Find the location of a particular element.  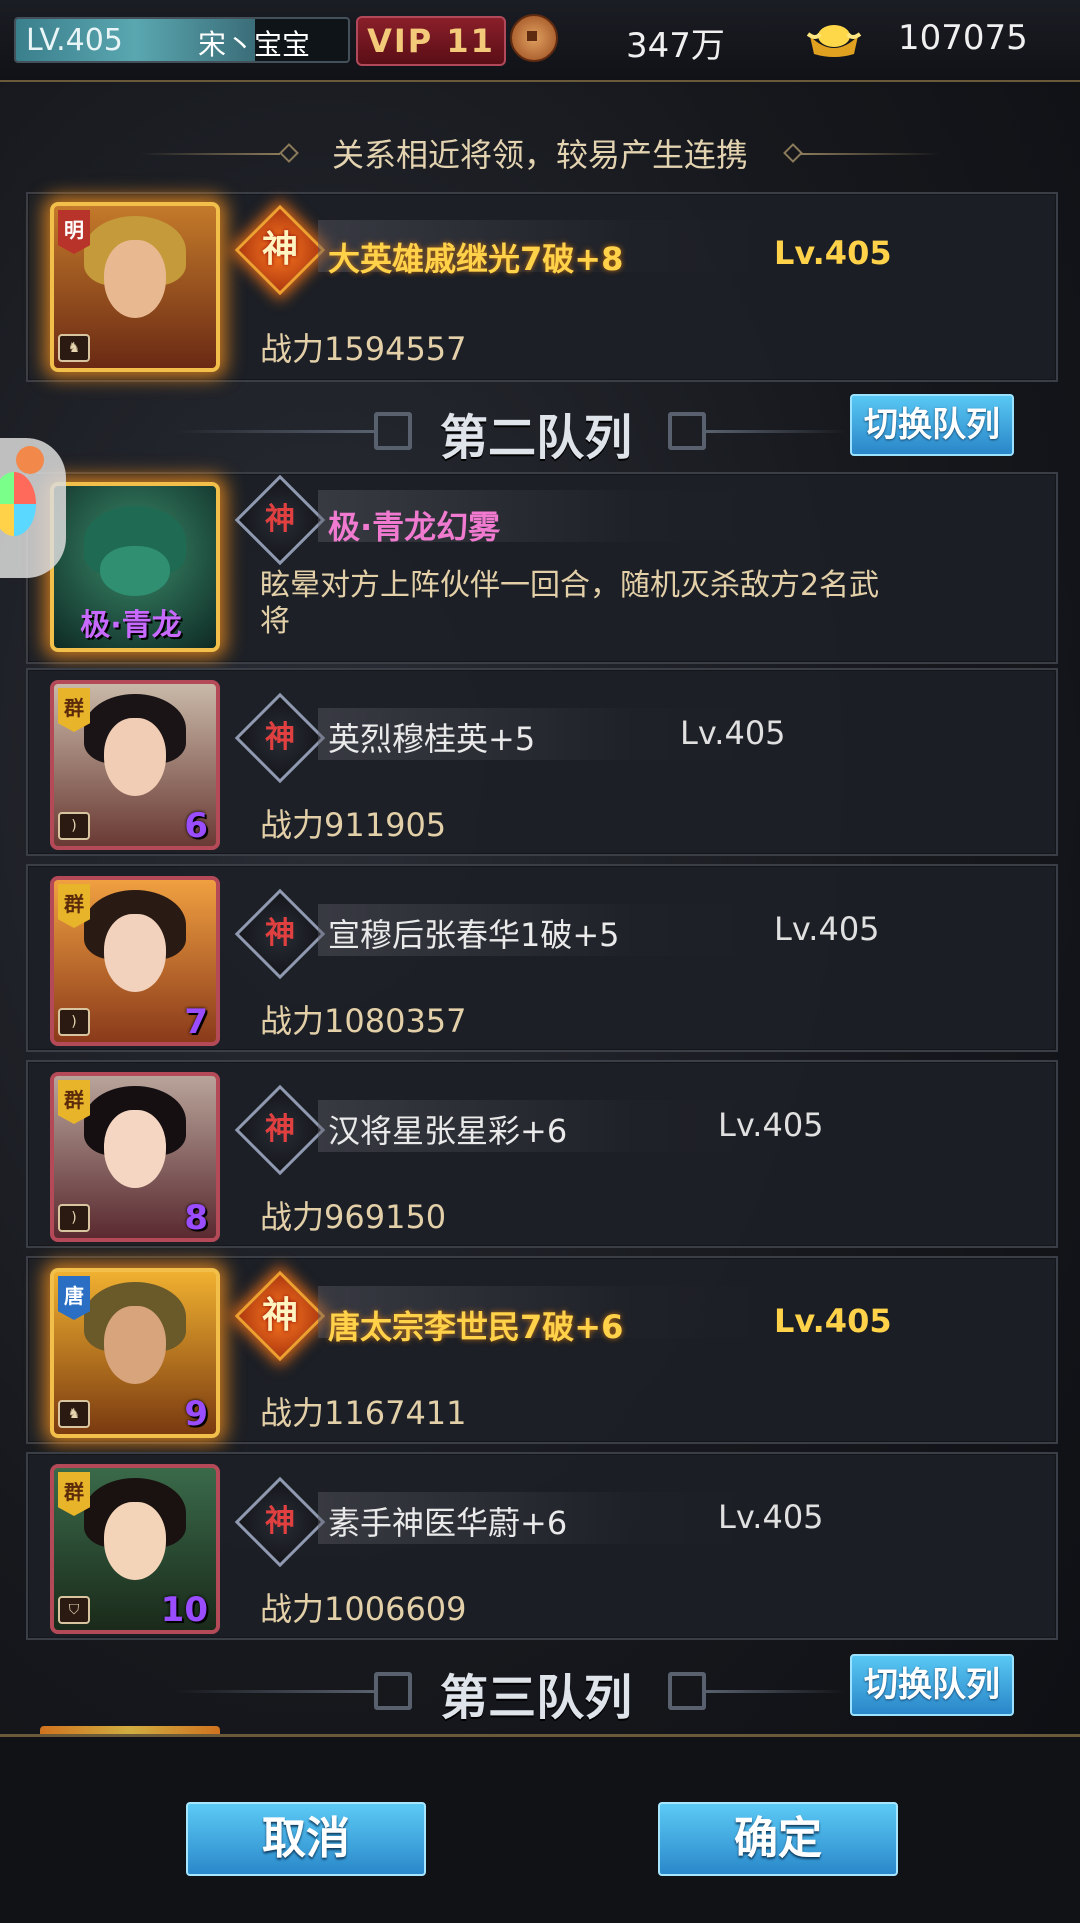

pet-card: 极·青龙 神 极·青龙幻雾 眩晕对方上阵伙伴一回合，随机灭杀敌方2名武将 is located at coordinates (542, 568).